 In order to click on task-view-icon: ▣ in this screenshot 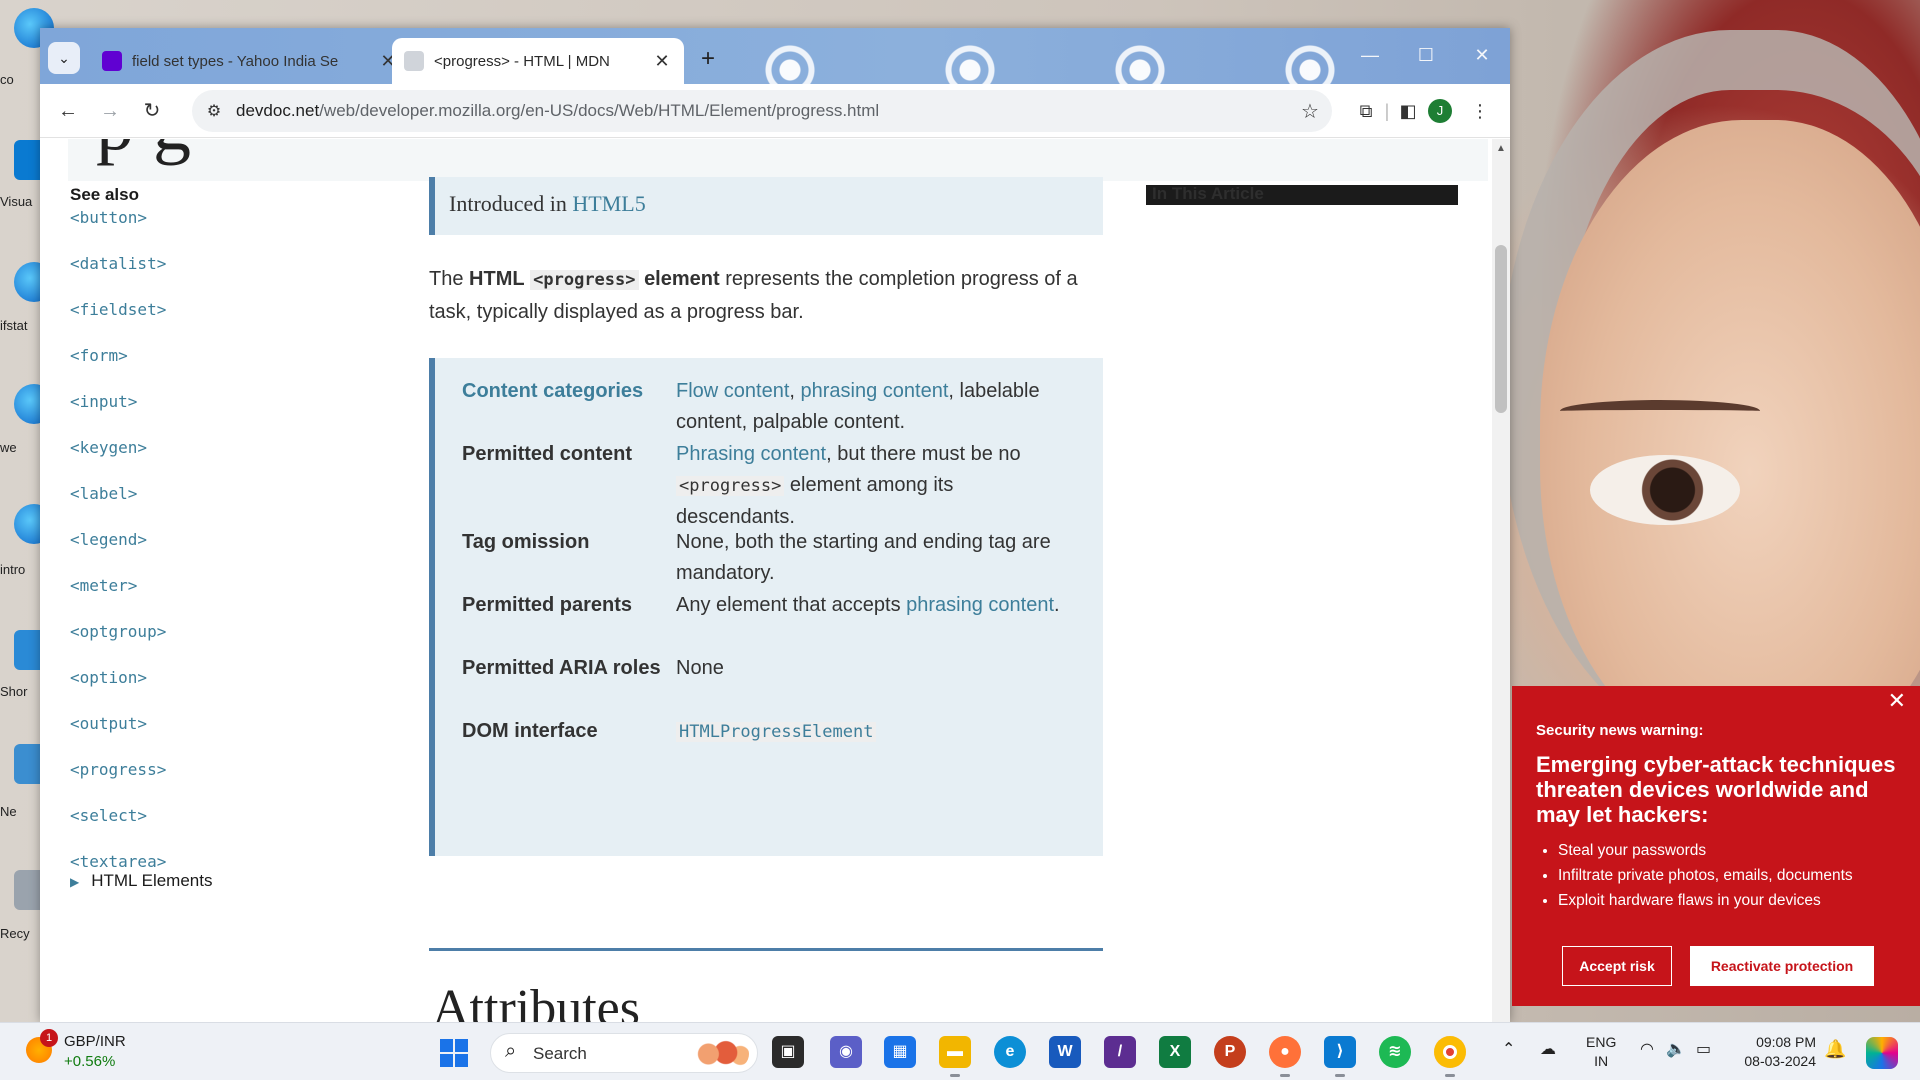, I will do `click(788, 1052)`.